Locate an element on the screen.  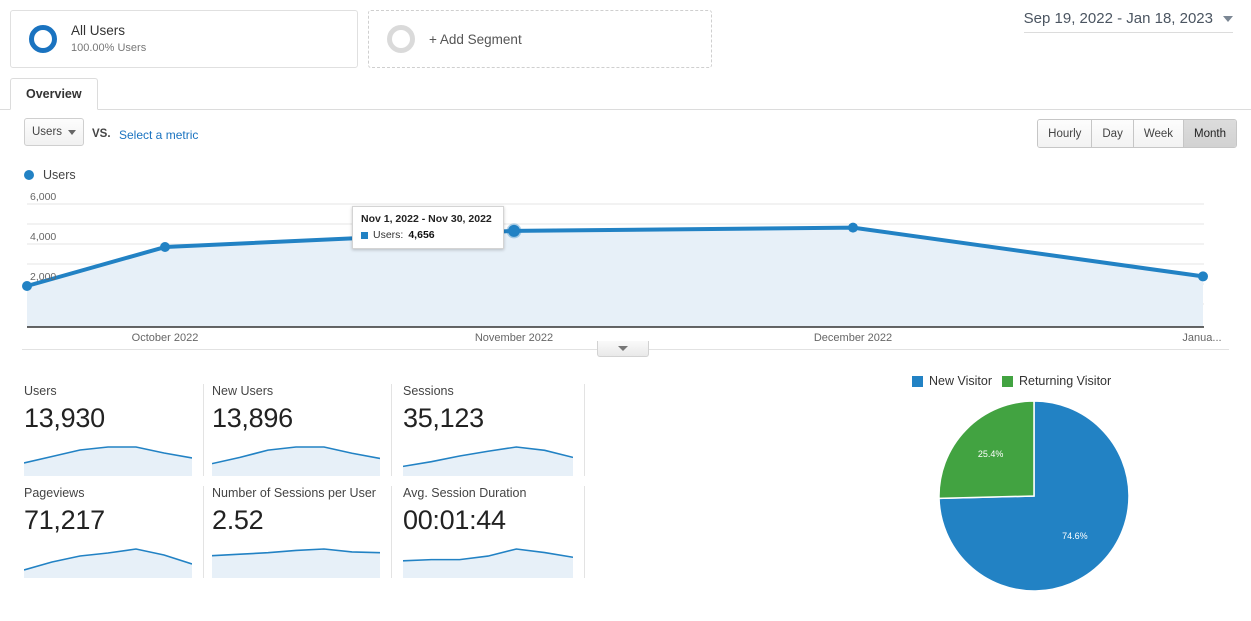
metric-card-title: Users is located at coordinates (40, 391).